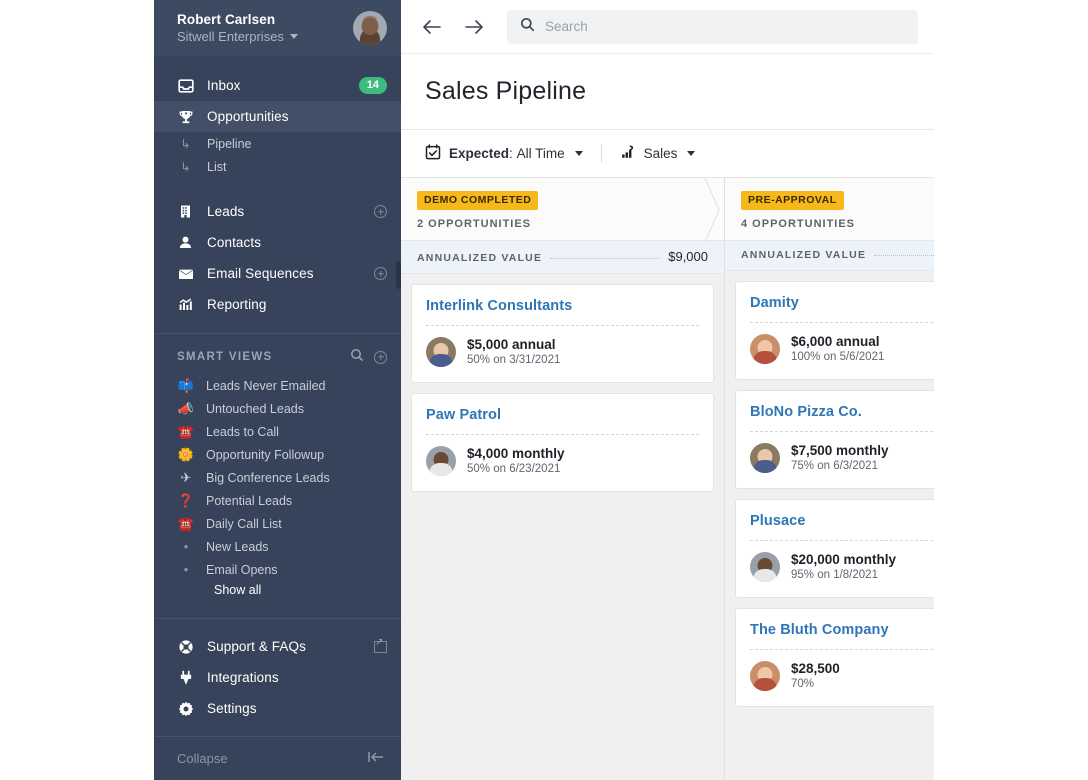 This screenshot has width=1088, height=780. I want to click on card-amount-block: $28,500 70%, so click(815, 676).